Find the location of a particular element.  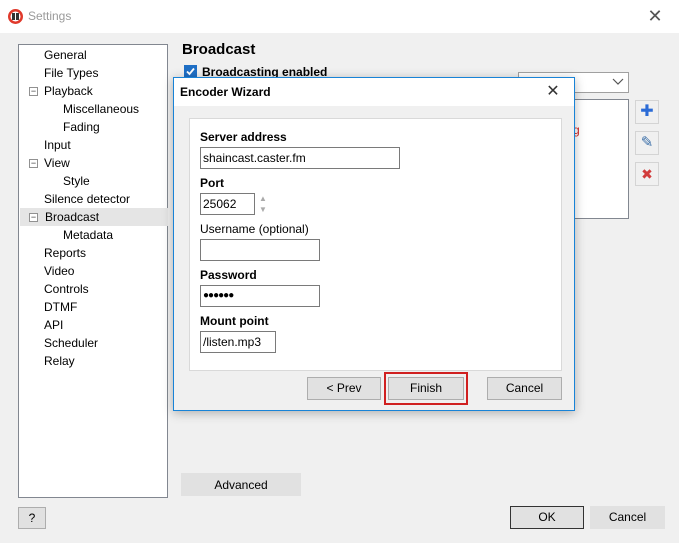

tree-item-scheduler: Scheduler is located at coordinates (71, 343).